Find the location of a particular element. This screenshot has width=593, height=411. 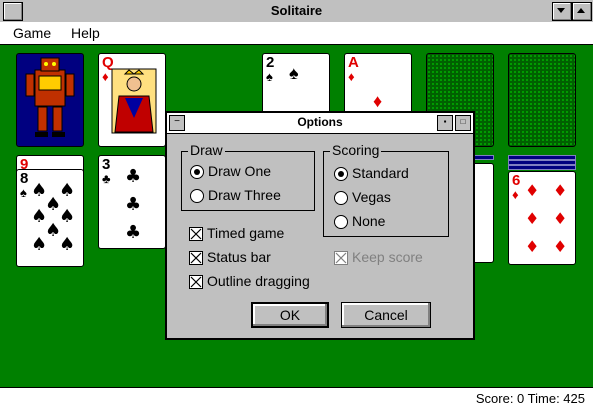

draw-group: Draw Draw One Draw Three is located at coordinates (248, 176).